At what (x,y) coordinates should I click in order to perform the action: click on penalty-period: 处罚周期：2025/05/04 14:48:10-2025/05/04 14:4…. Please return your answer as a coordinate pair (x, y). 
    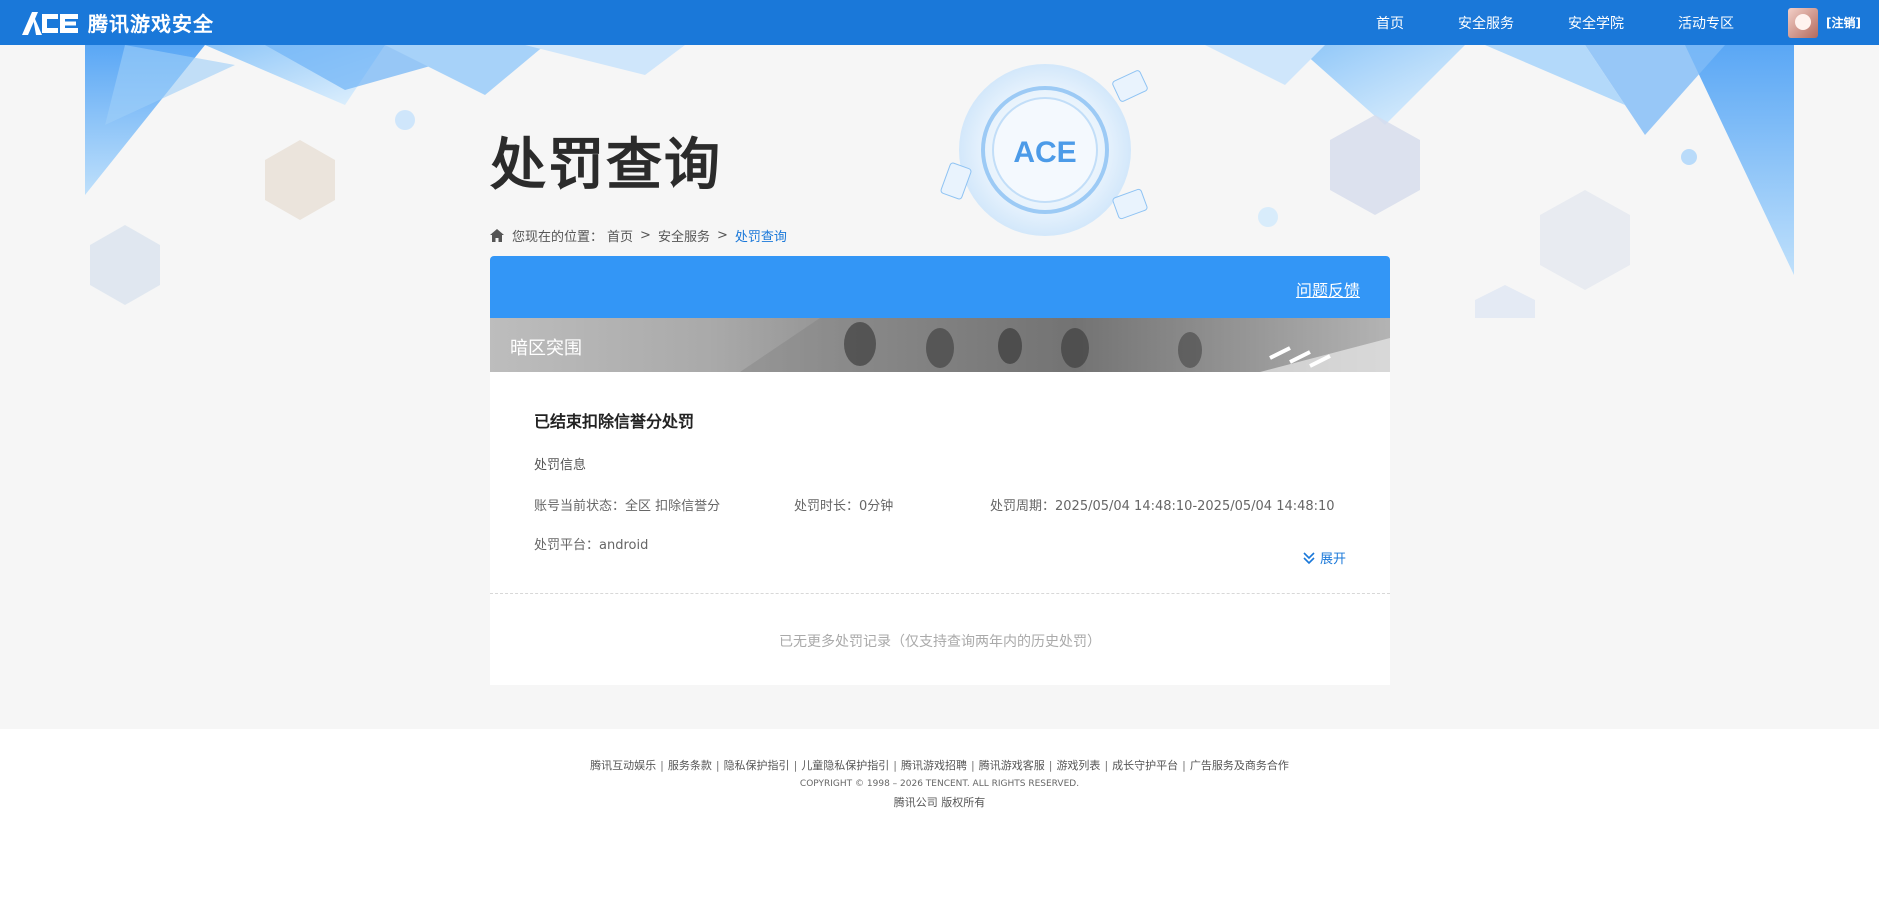
    Looking at the image, I should click on (1162, 506).